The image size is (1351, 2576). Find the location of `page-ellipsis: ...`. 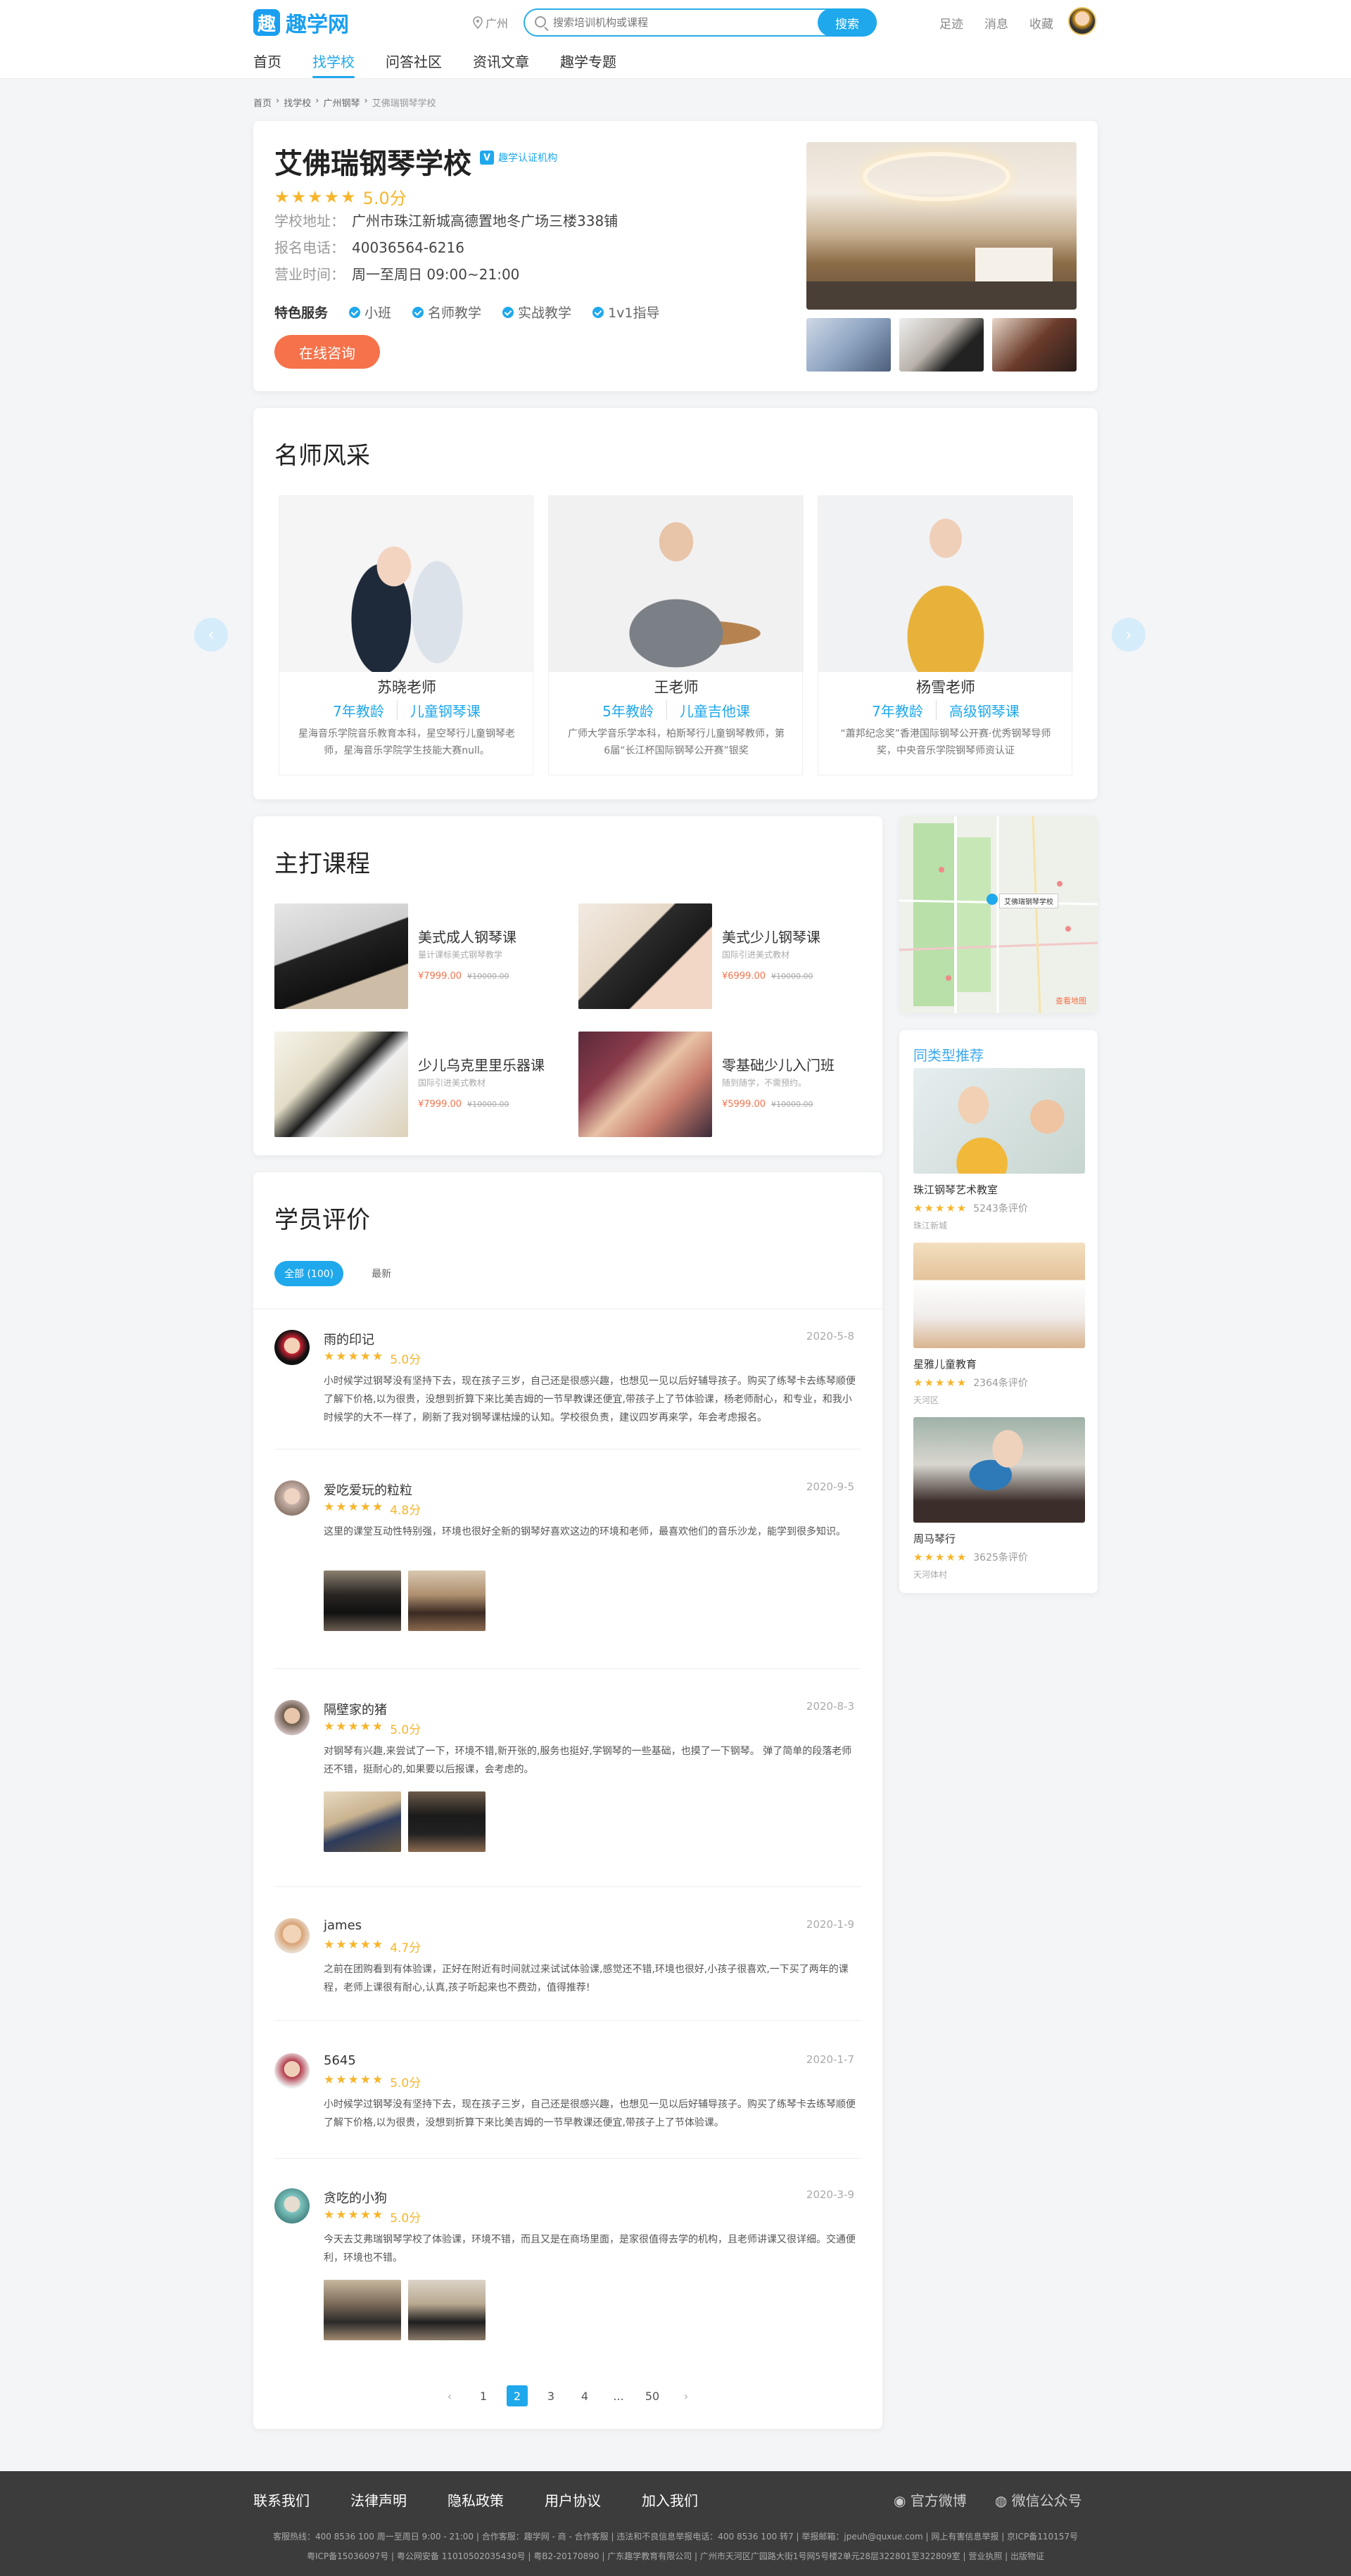

page-ellipsis: ... is located at coordinates (618, 2396).